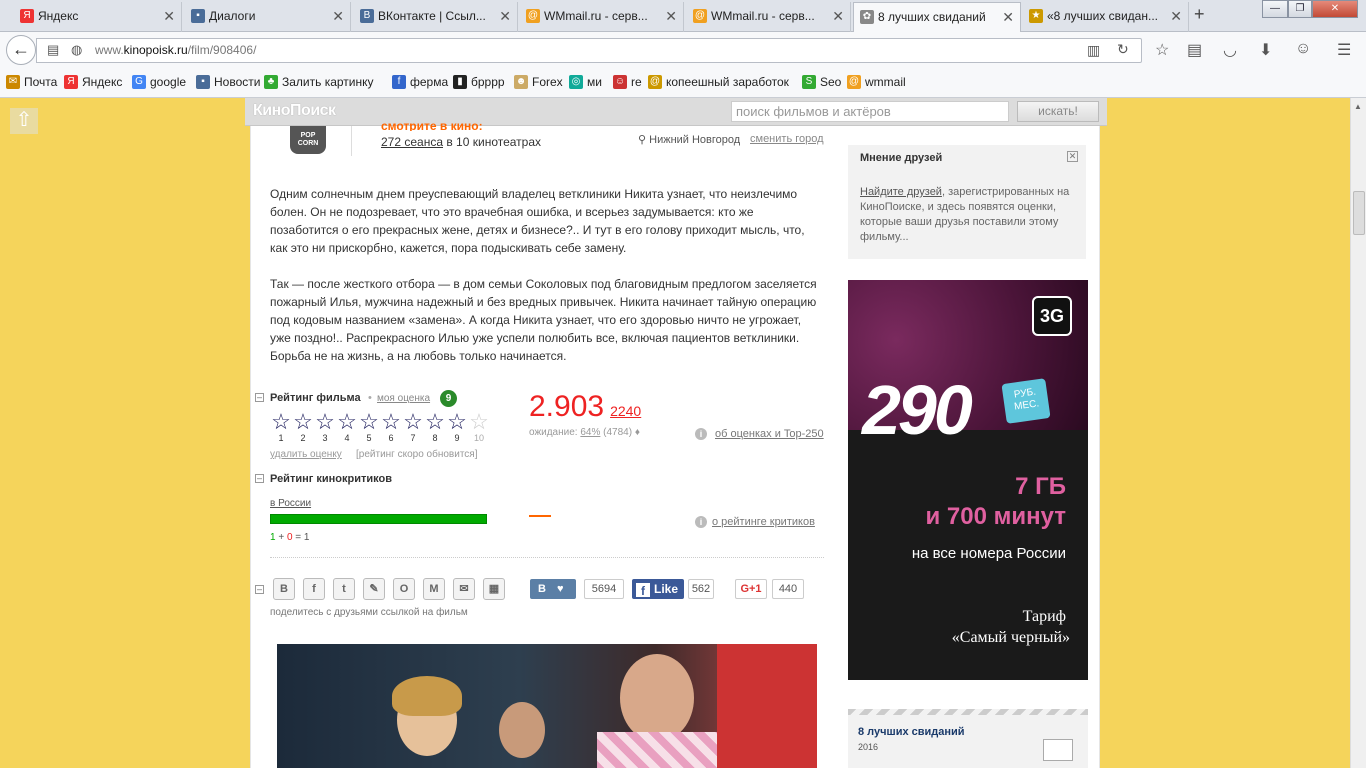  What do you see at coordinates (1335, 9) in the screenshot?
I see `close-window-button: ✕` at bounding box center [1335, 9].